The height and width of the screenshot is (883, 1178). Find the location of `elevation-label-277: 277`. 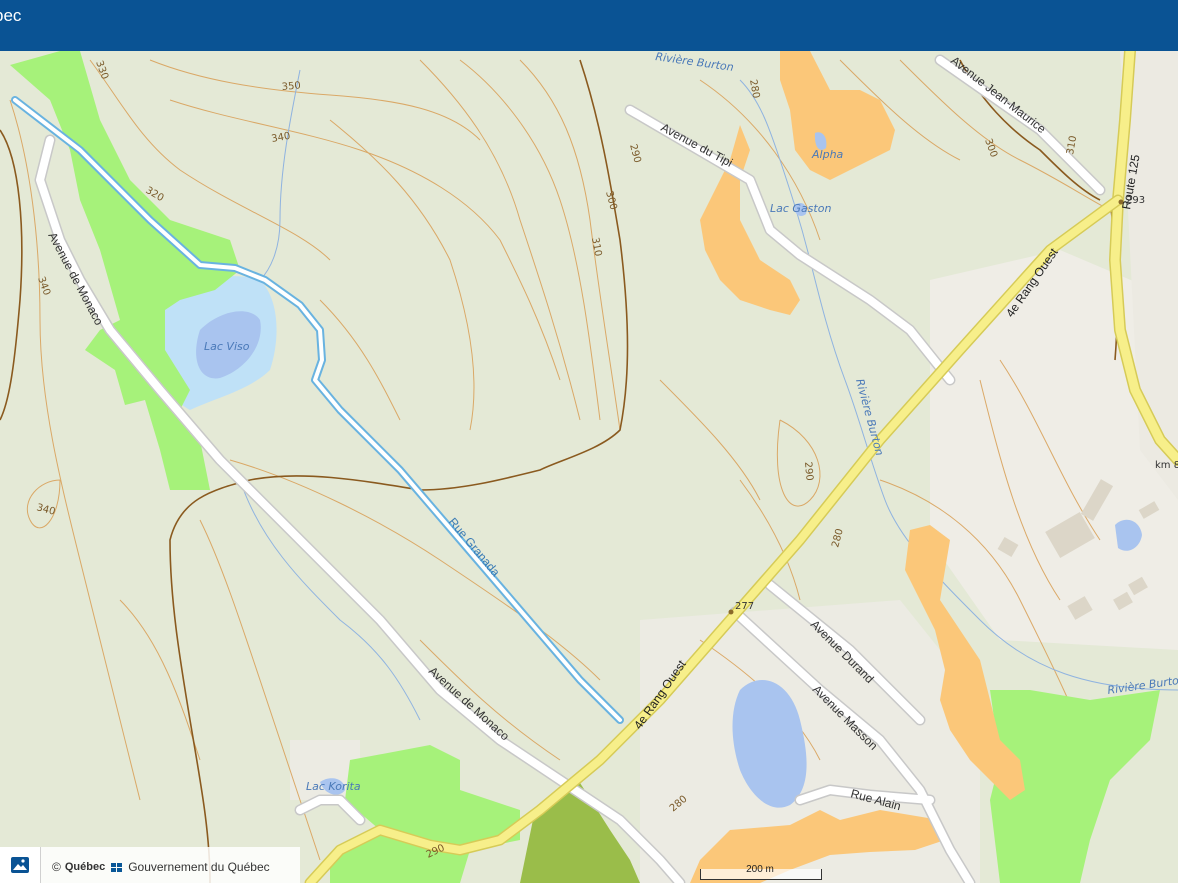

elevation-label-277: 277 is located at coordinates (744, 606).